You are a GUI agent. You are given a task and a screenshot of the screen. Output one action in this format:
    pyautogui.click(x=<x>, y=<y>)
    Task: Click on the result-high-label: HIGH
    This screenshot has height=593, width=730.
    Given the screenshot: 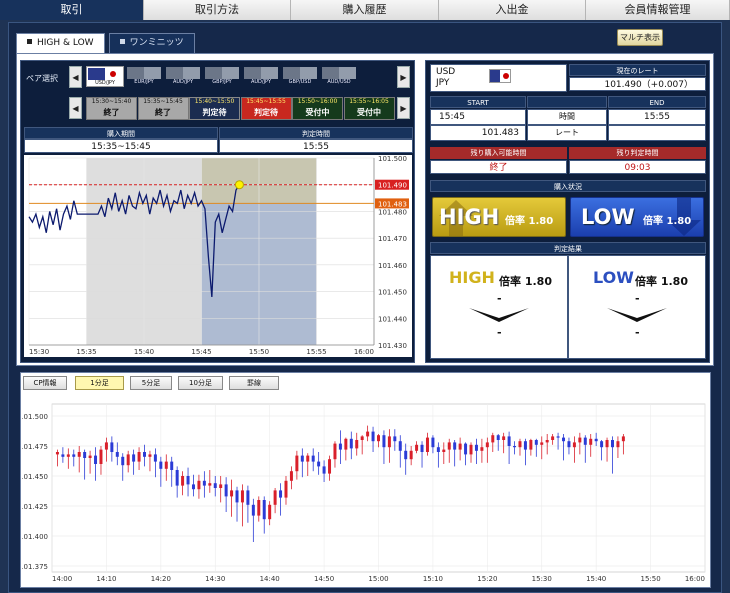 What is the action you would take?
    pyautogui.click(x=472, y=277)
    